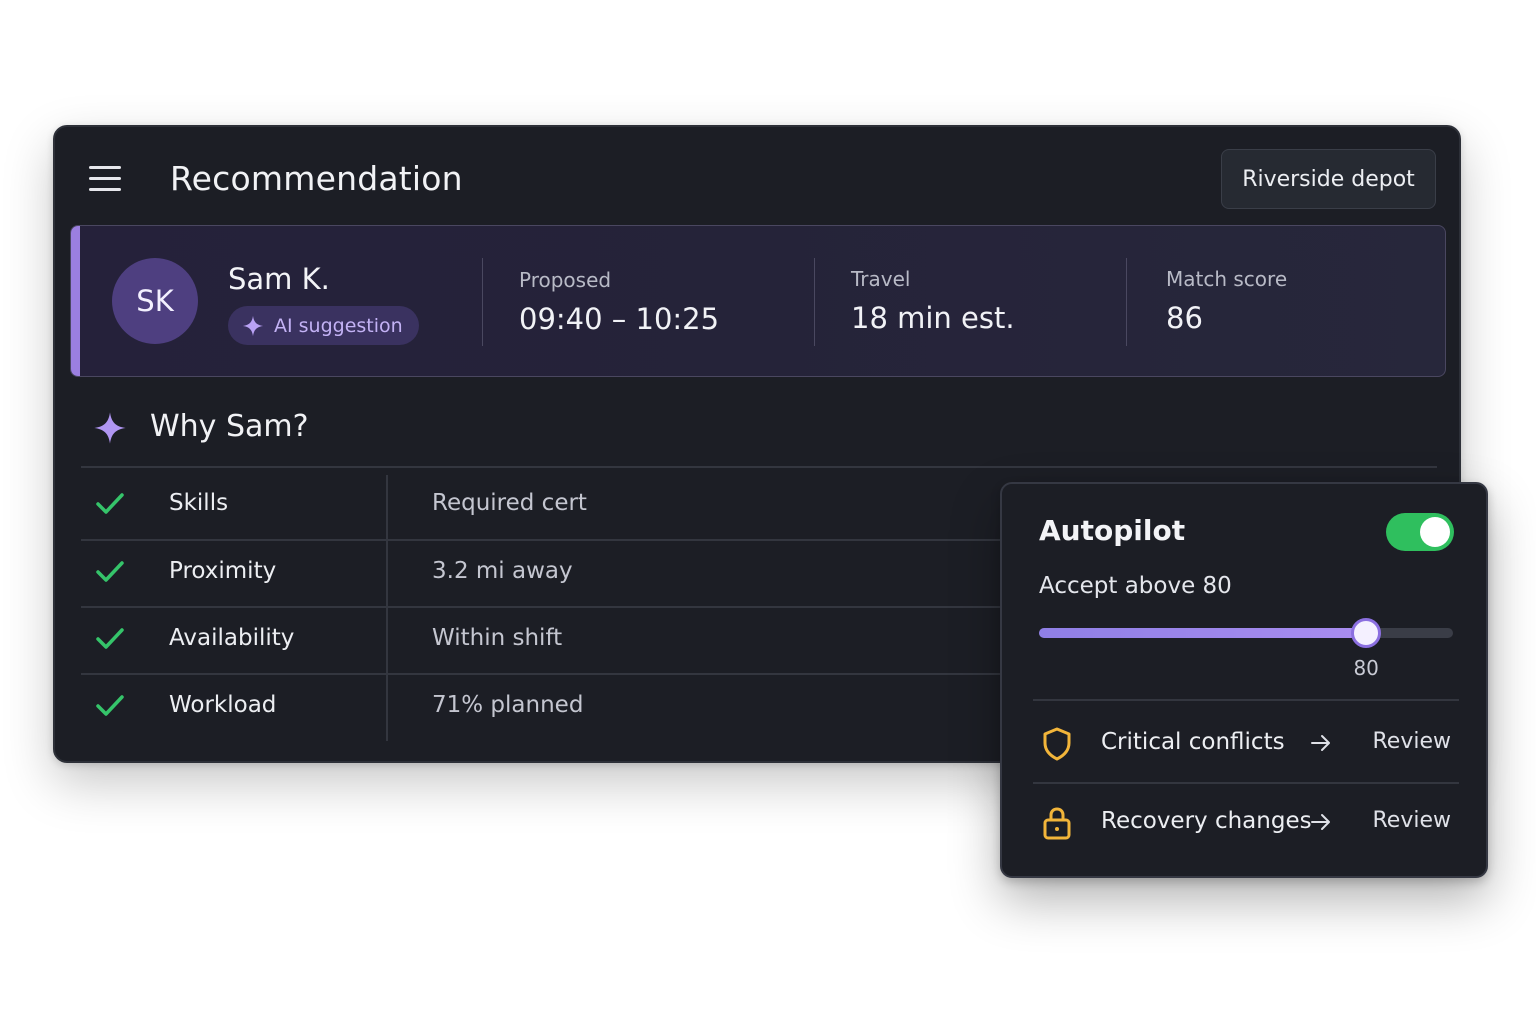 Image resolution: width=1536 pixels, height=1024 pixels. What do you see at coordinates (1203, 633) in the screenshot?
I see `slider-fill` at bounding box center [1203, 633].